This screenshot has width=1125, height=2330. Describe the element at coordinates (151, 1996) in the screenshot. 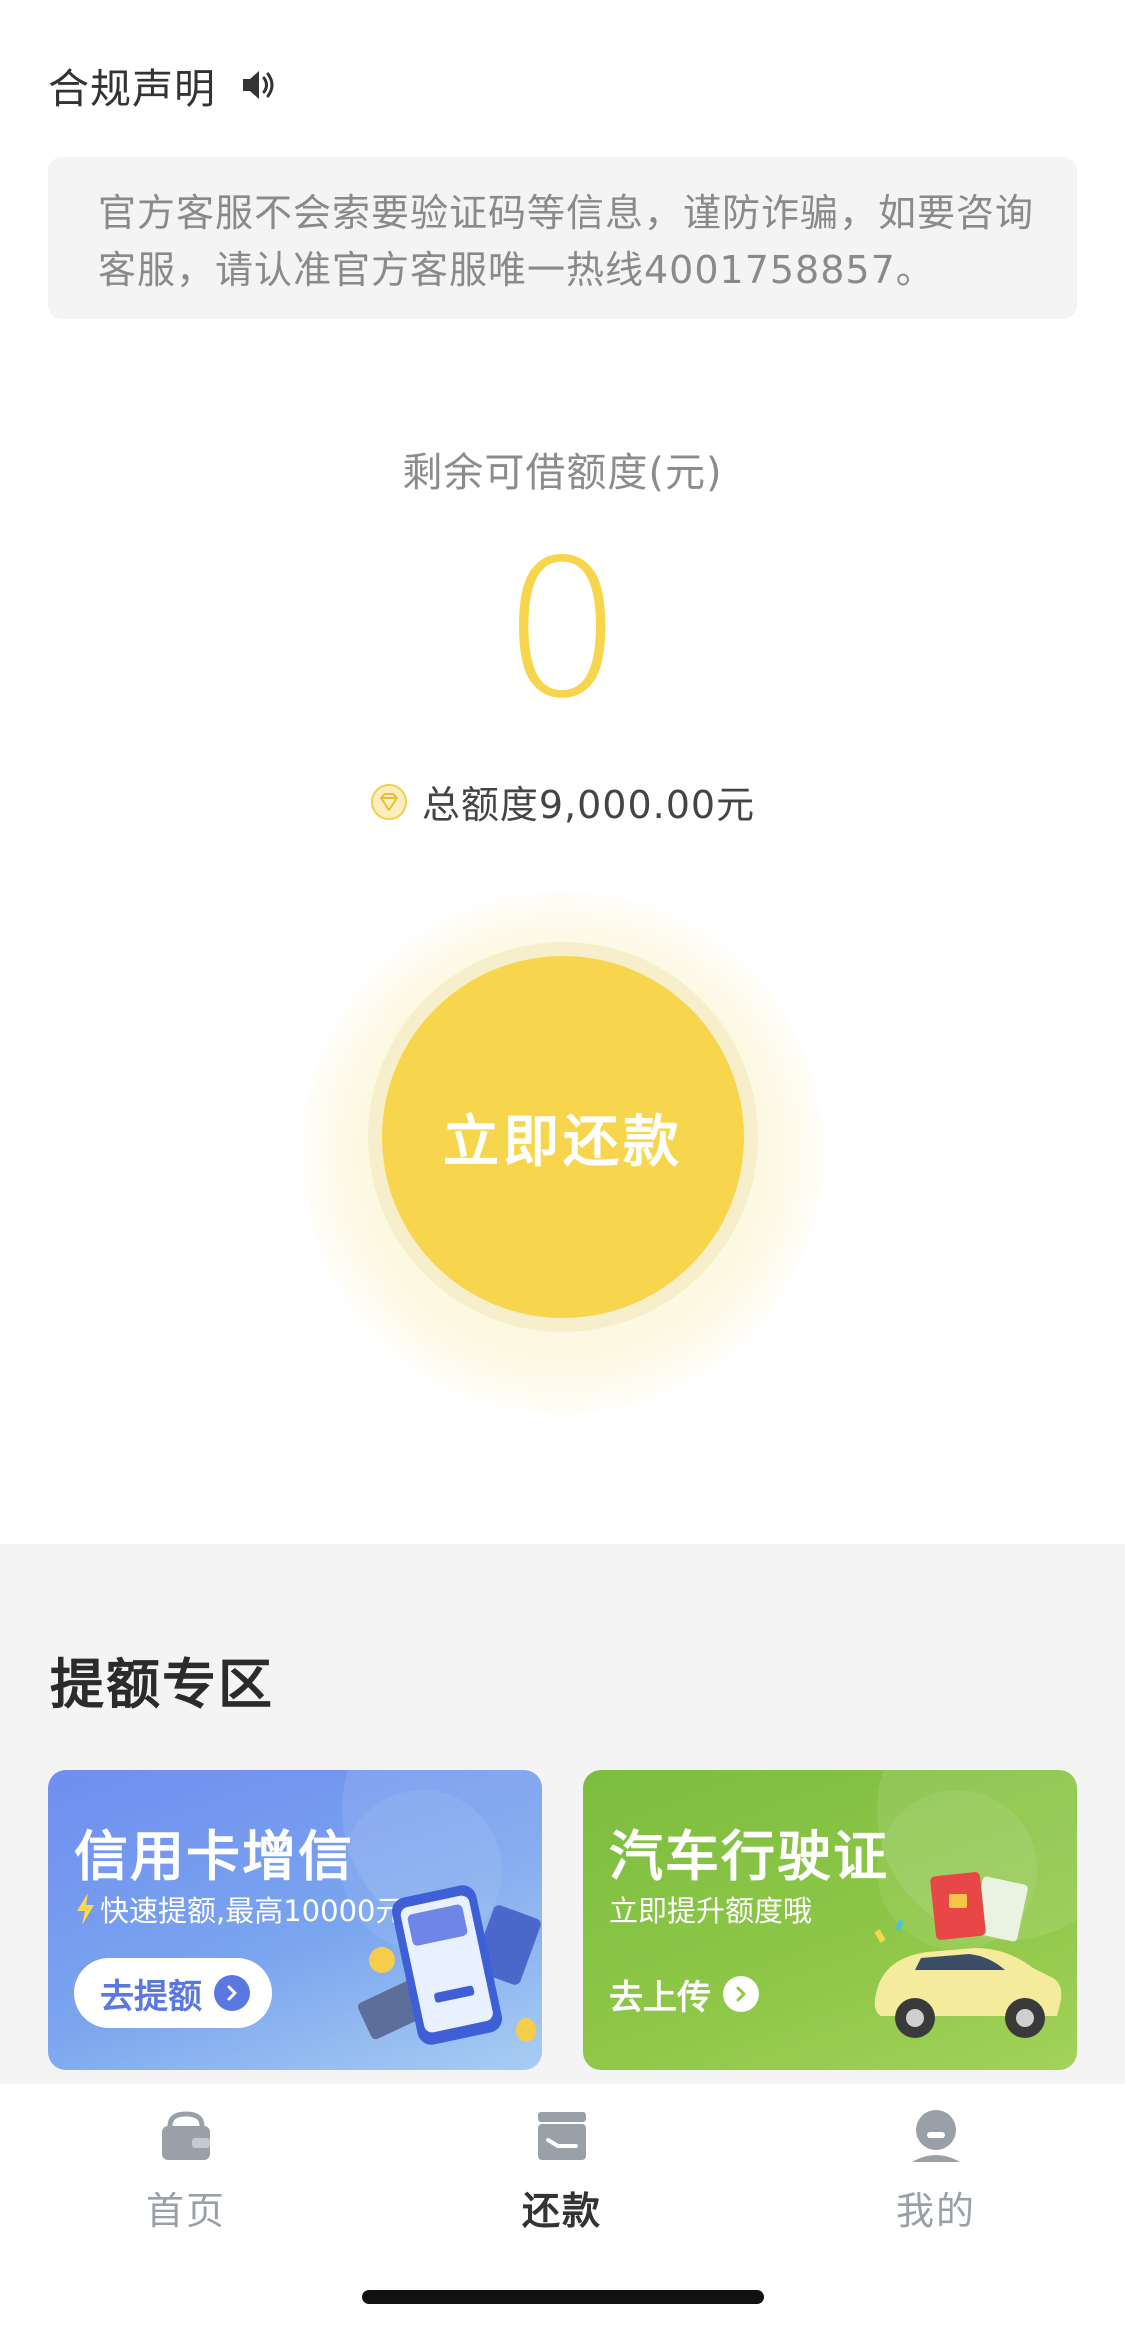

I see `boost-limit-button-label: 去提额` at that location.